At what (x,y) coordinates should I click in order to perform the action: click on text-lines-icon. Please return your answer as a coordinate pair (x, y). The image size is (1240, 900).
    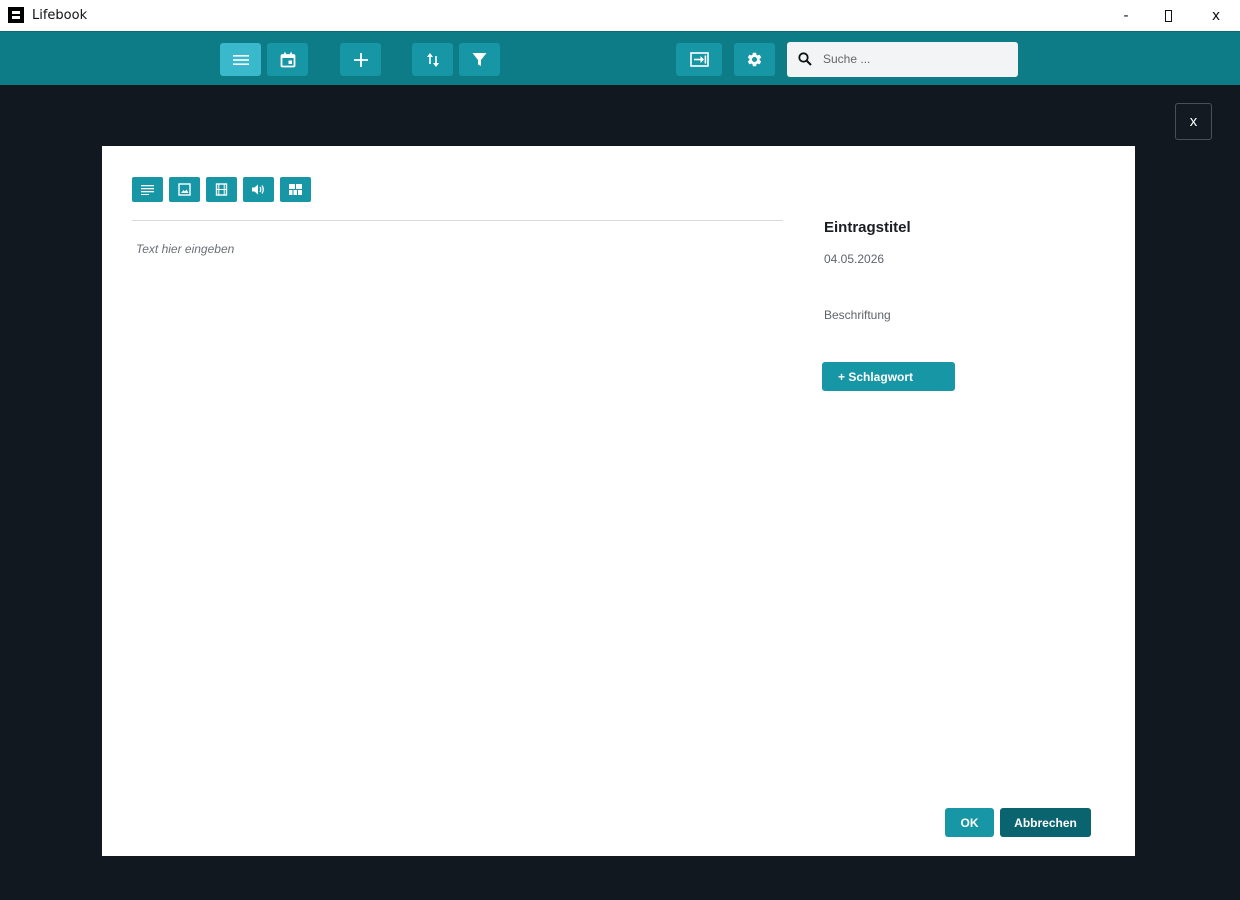
    Looking at the image, I should click on (147, 190).